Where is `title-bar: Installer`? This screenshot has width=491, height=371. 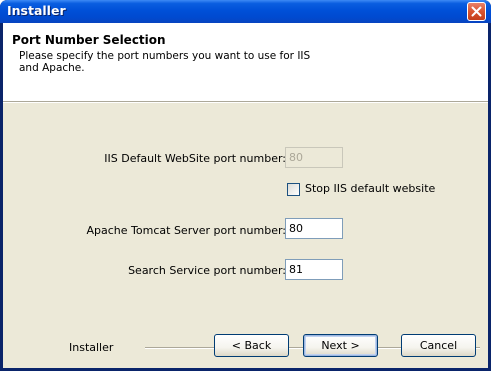 title-bar: Installer is located at coordinates (245, 11).